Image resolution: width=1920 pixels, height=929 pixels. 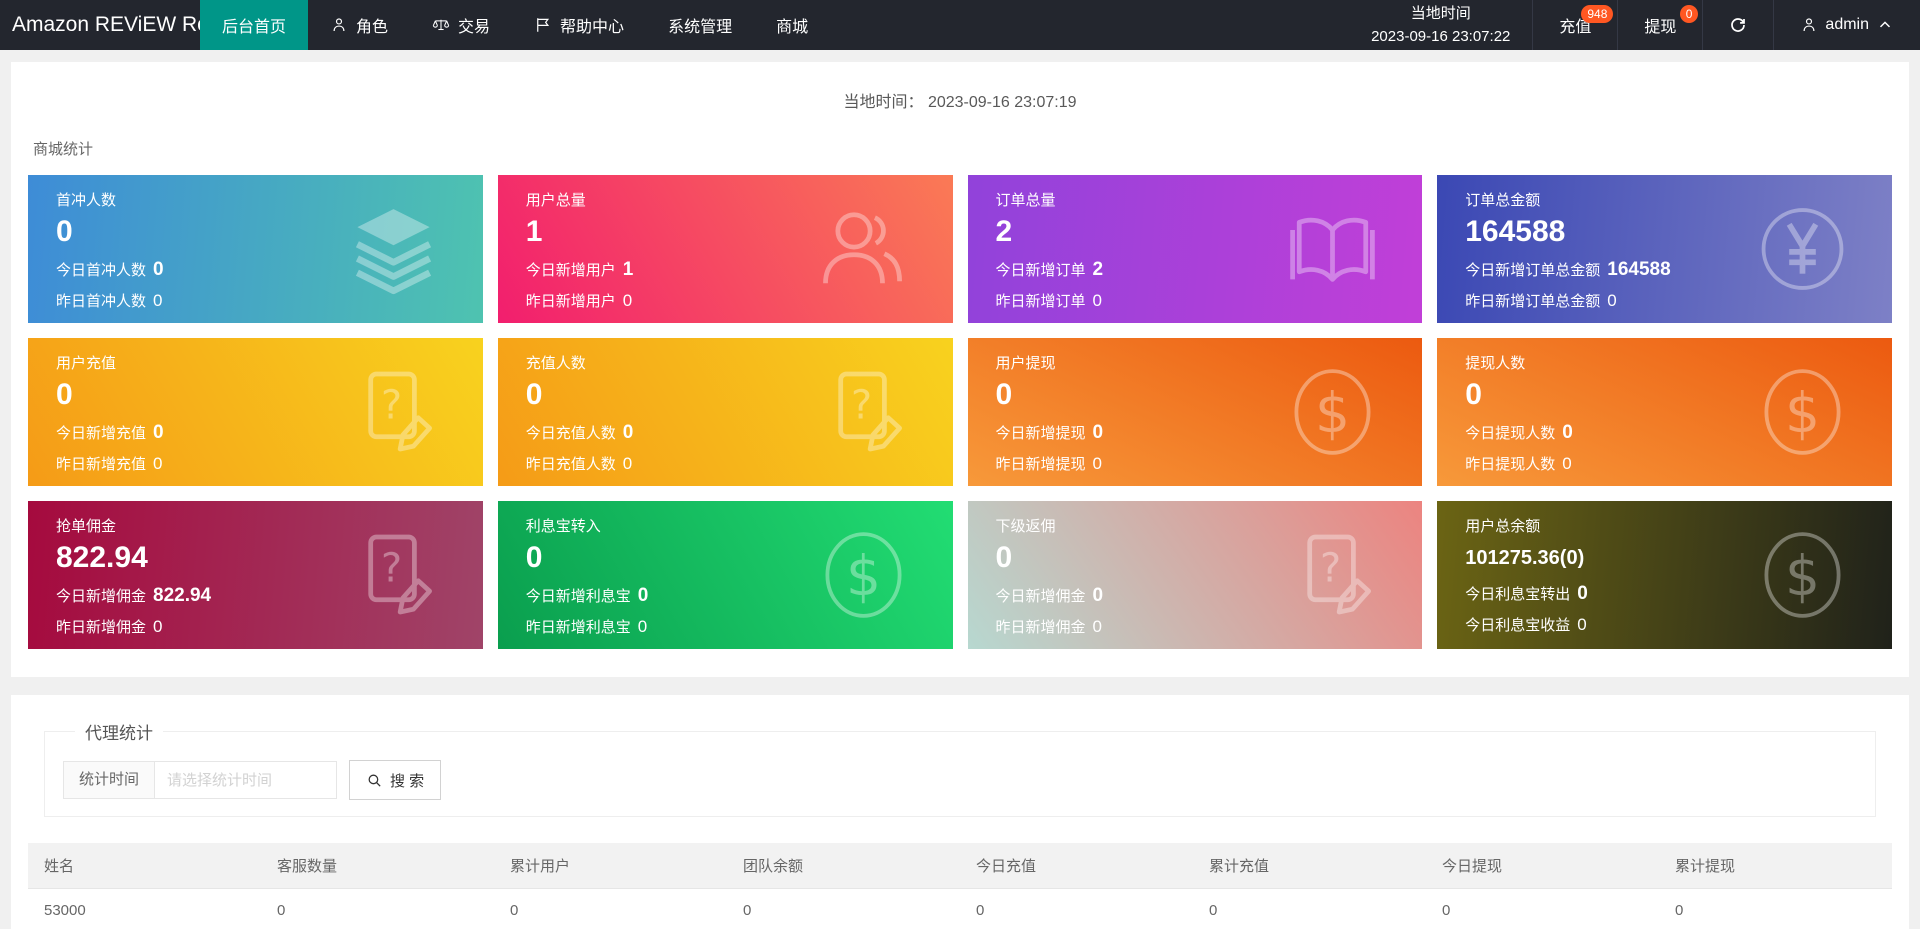 I want to click on nav-item-label: 后台首页, so click(x=254, y=27).